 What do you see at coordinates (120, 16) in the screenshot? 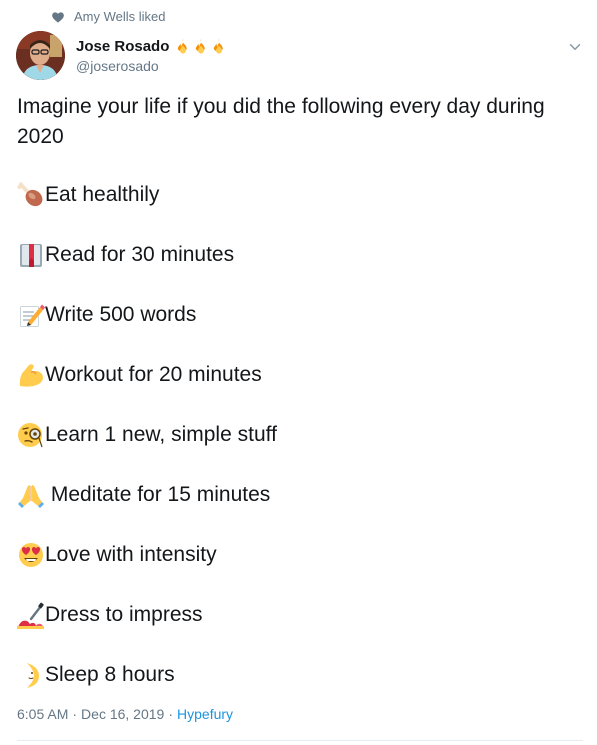
I see `social-context-text: Amy Wells liked` at bounding box center [120, 16].